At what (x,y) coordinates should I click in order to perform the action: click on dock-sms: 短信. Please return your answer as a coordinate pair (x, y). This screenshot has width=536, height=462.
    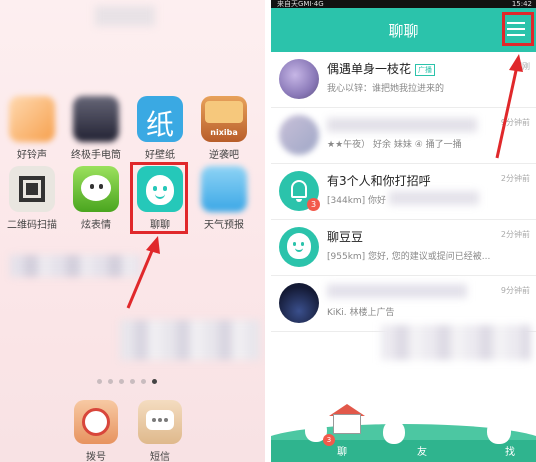
    Looking at the image, I should click on (160, 431).